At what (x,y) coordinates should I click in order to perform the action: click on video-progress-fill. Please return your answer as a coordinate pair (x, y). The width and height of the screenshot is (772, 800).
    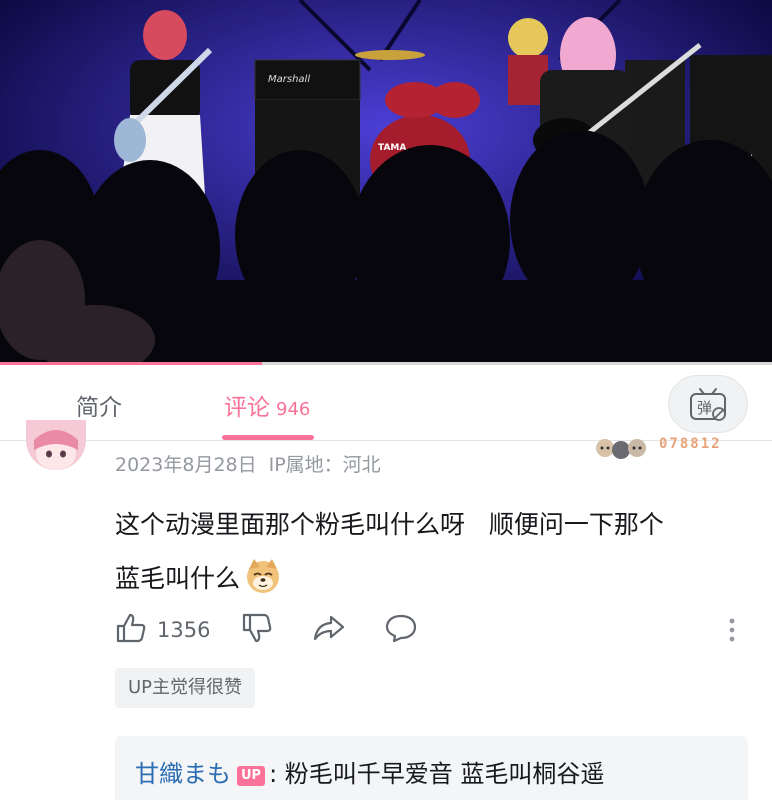
    Looking at the image, I should click on (131, 363).